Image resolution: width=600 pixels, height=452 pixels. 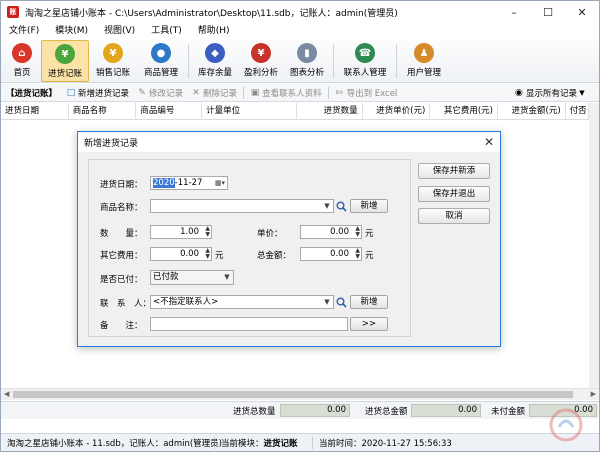 What do you see at coordinates (192, 277) in the screenshot?
I see `paid-status-select: 已付款 ▼` at bounding box center [192, 277].